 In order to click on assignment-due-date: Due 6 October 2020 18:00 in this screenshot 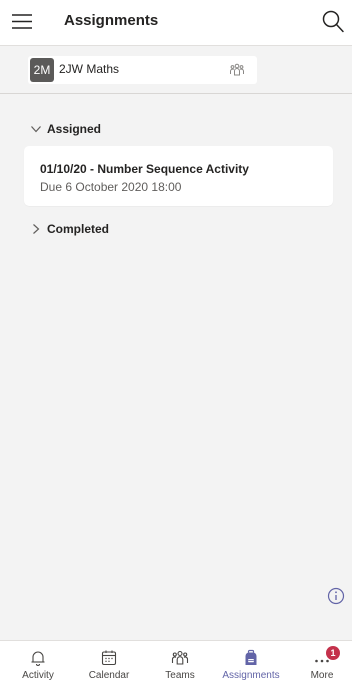, I will do `click(111, 187)`.